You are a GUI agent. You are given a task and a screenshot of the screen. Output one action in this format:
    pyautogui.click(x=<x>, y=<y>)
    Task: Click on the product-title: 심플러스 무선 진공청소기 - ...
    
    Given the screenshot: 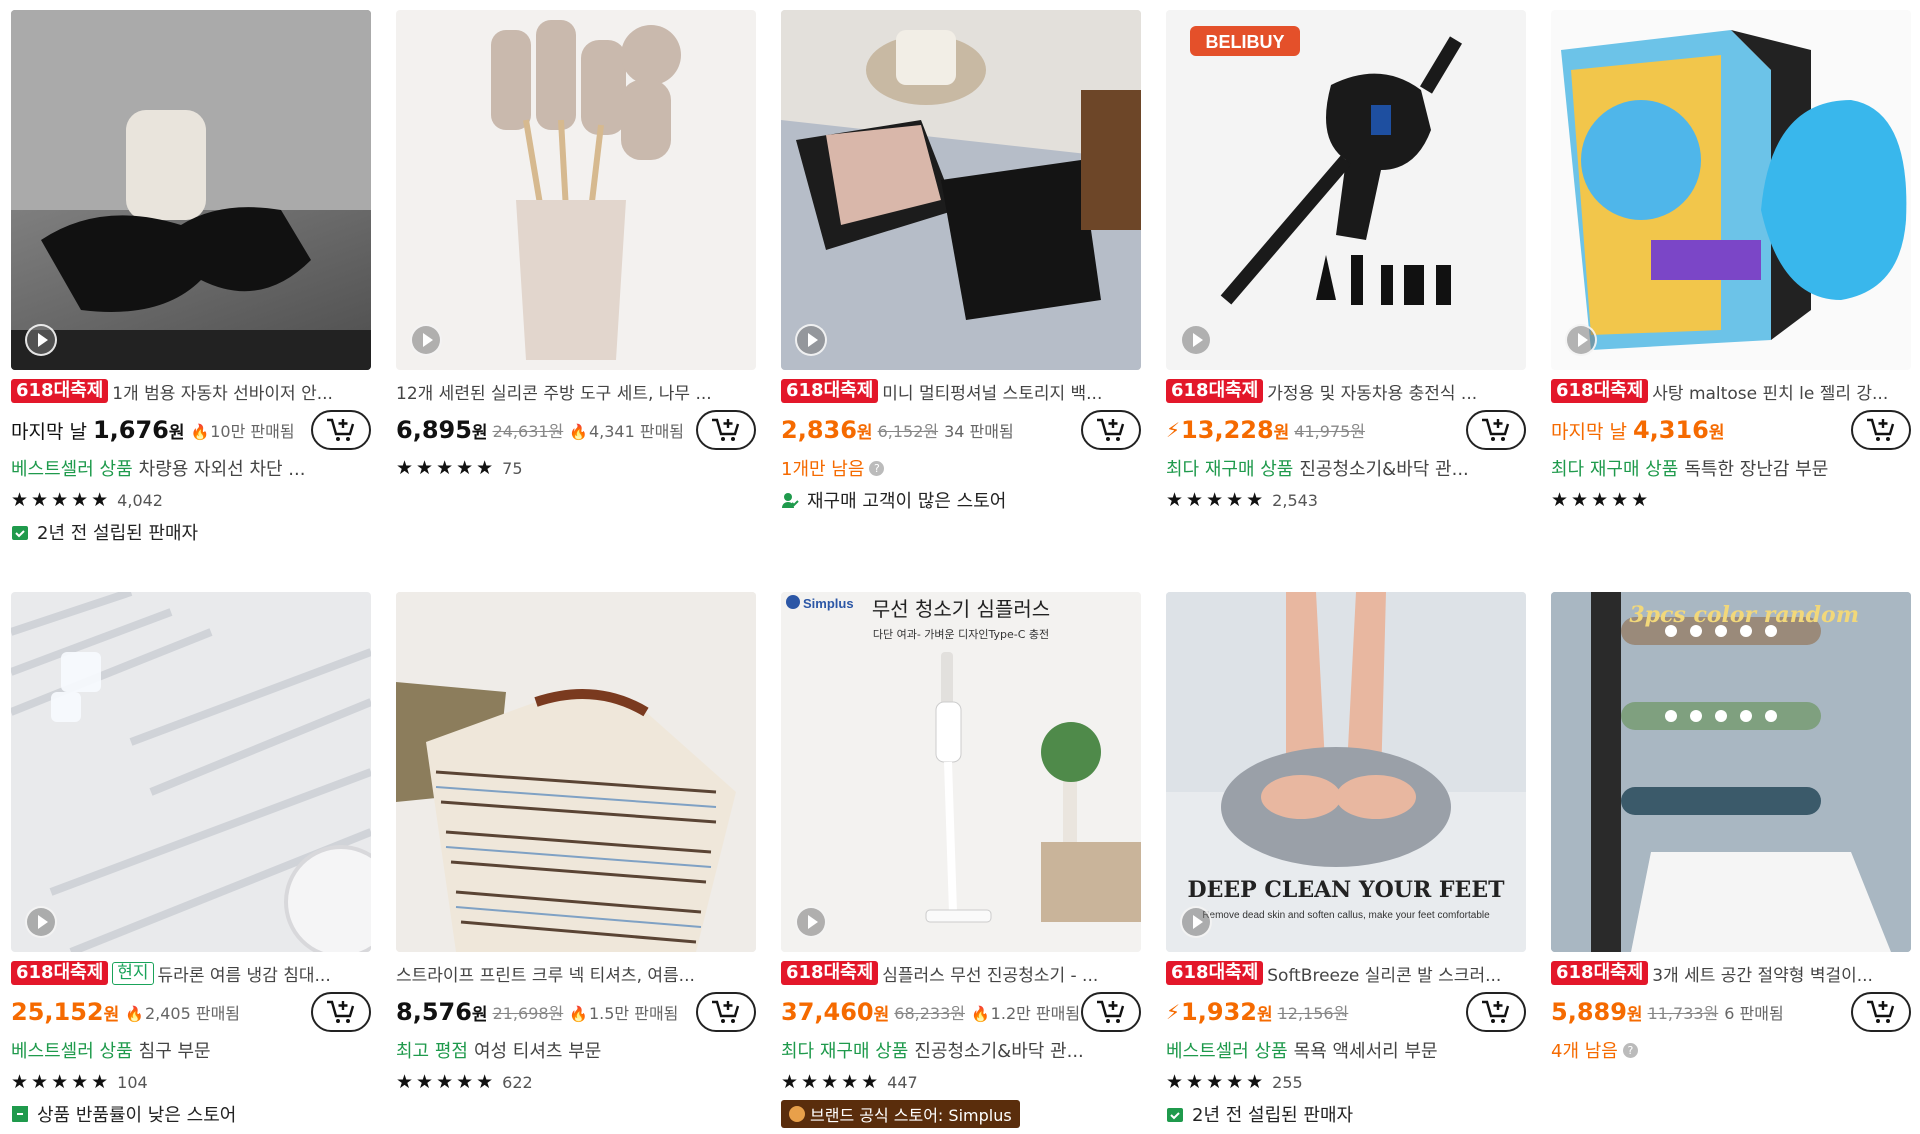 What is the action you would take?
    pyautogui.click(x=990, y=973)
    